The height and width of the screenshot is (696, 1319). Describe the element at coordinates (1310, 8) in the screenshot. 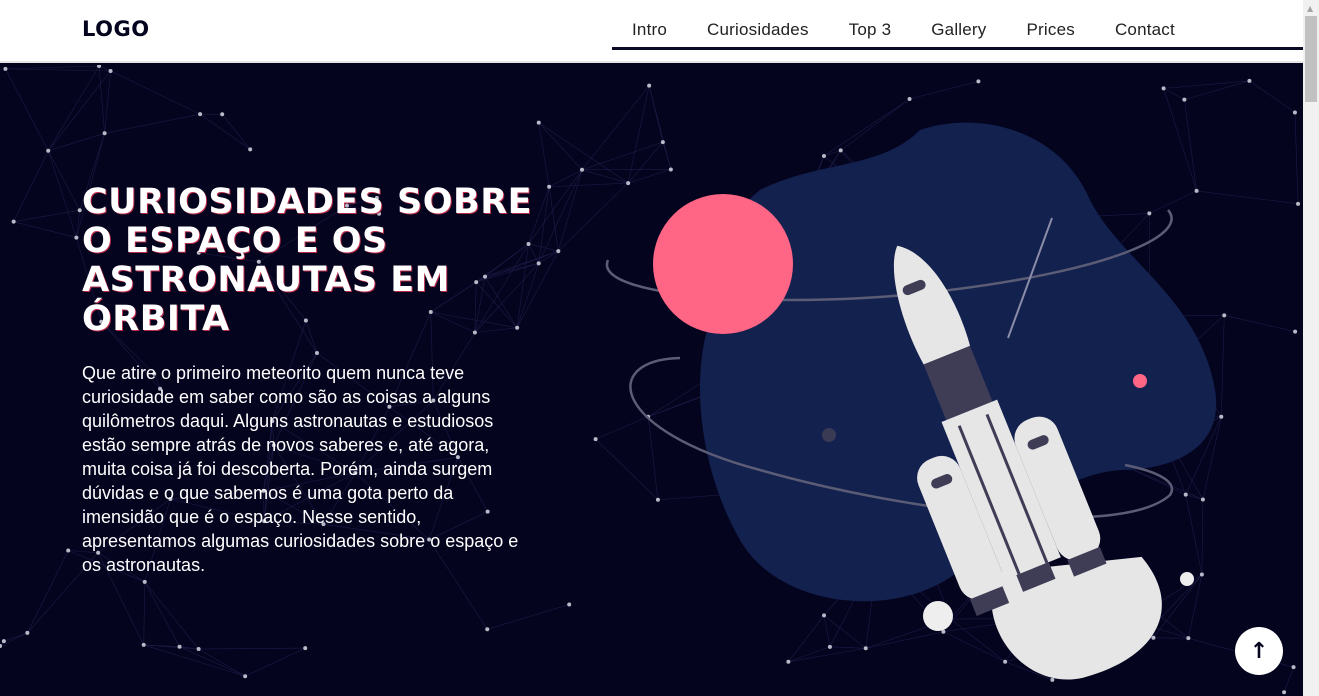

I see `scroll-up-icon: ▲` at that location.